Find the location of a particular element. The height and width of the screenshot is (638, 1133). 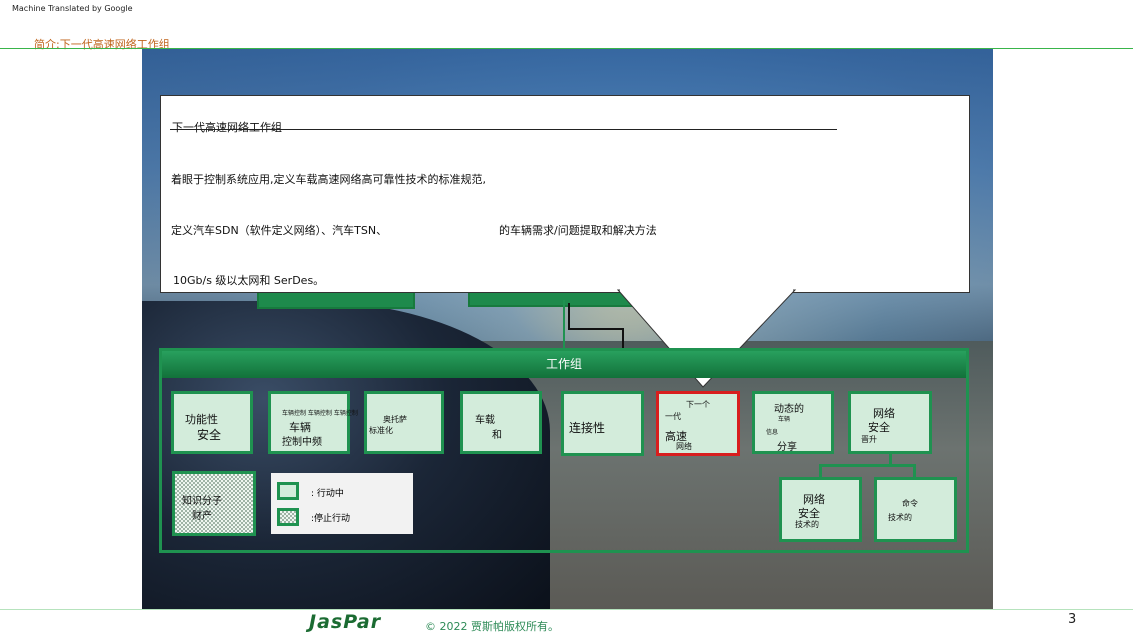

callout-line-1: 着眼于控制系统应用,定义车载高速网络高可靠性技术的标准规范, is located at coordinates (328, 179).